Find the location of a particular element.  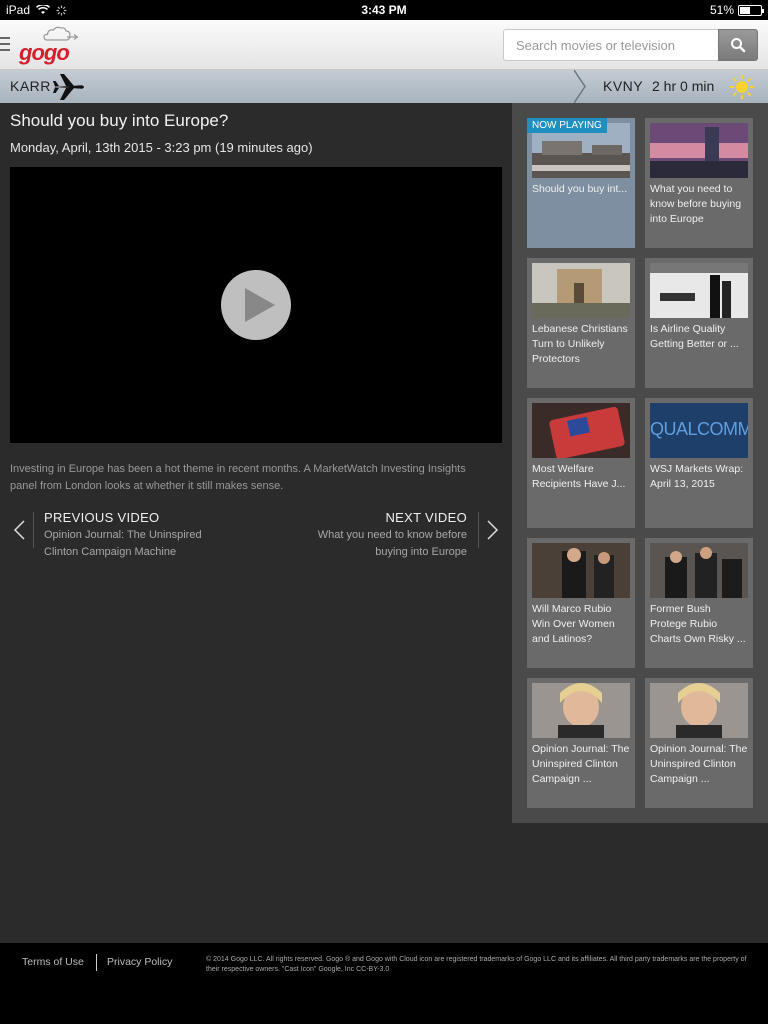

gogo-logo: gogo is located at coordinates (50, 46).